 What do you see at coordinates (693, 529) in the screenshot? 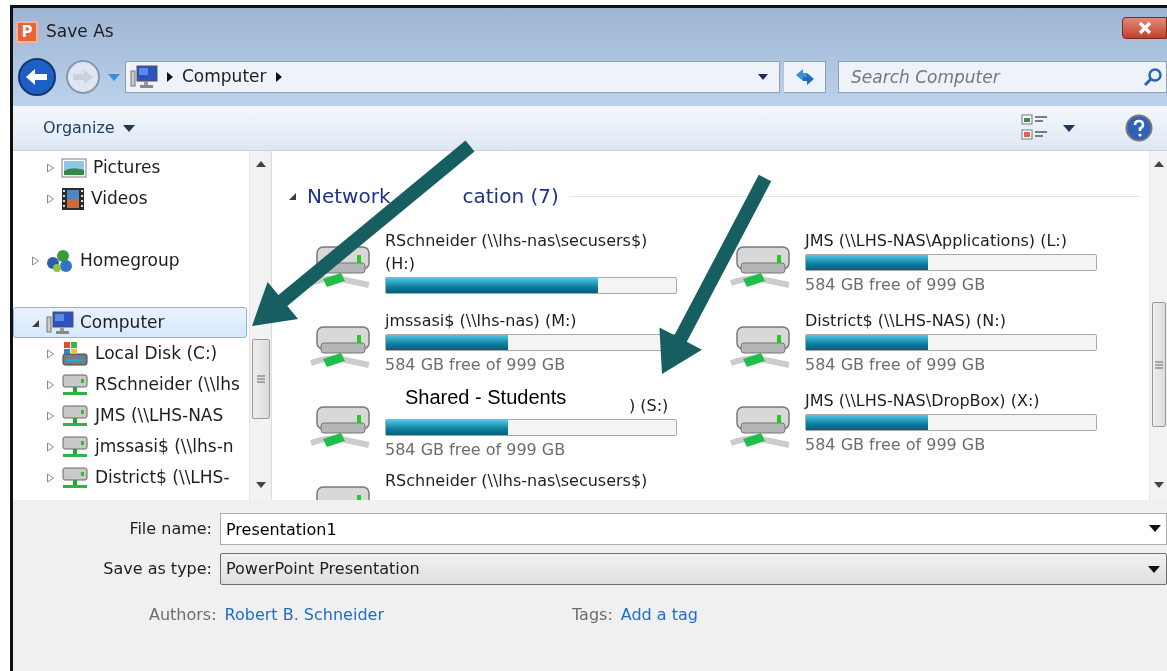
I see `file-name-field: Presentation1` at bounding box center [693, 529].